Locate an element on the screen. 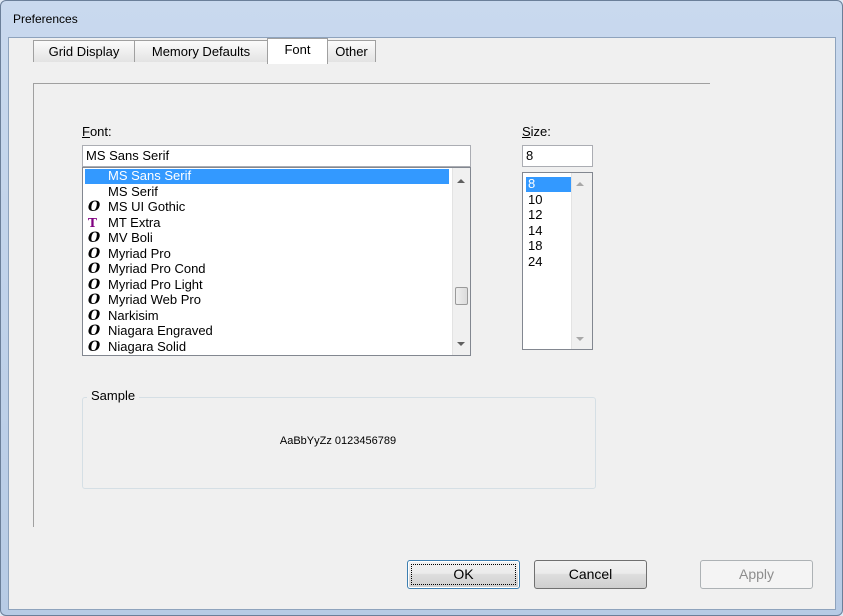 The width and height of the screenshot is (843, 616). font-list-item: O Myriad Pro Light is located at coordinates (267, 284).